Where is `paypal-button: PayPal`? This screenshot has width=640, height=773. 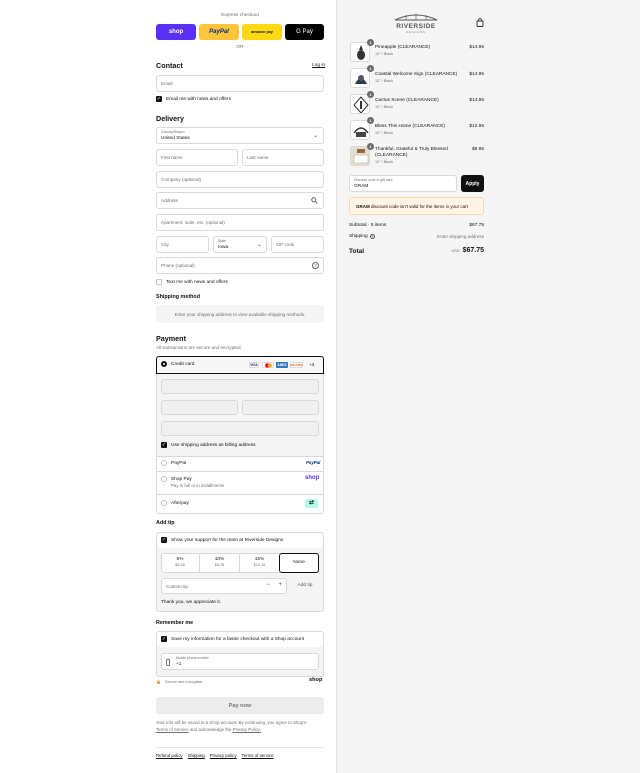 paypal-button: PayPal is located at coordinates (219, 32).